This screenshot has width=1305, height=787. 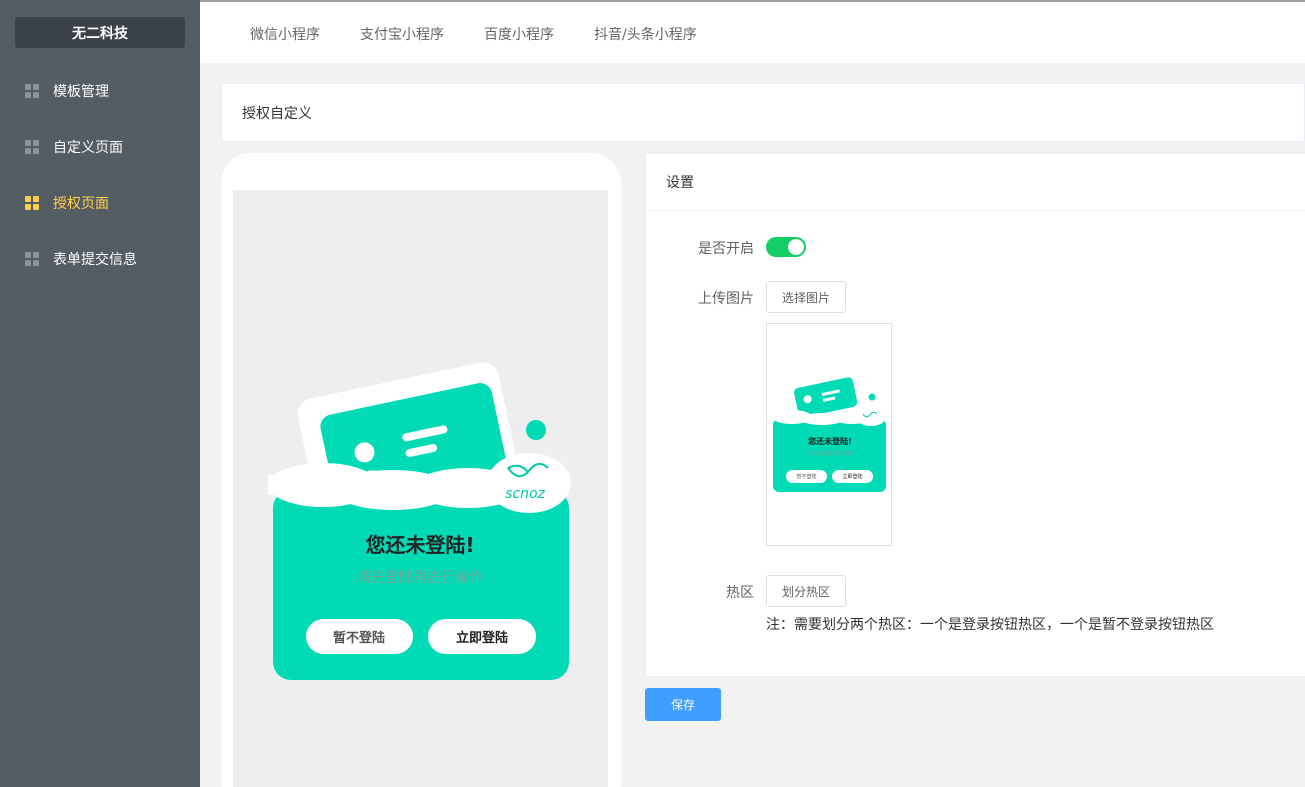 I want to click on sidebar-item-label: 模板管理, so click(x=81, y=92).